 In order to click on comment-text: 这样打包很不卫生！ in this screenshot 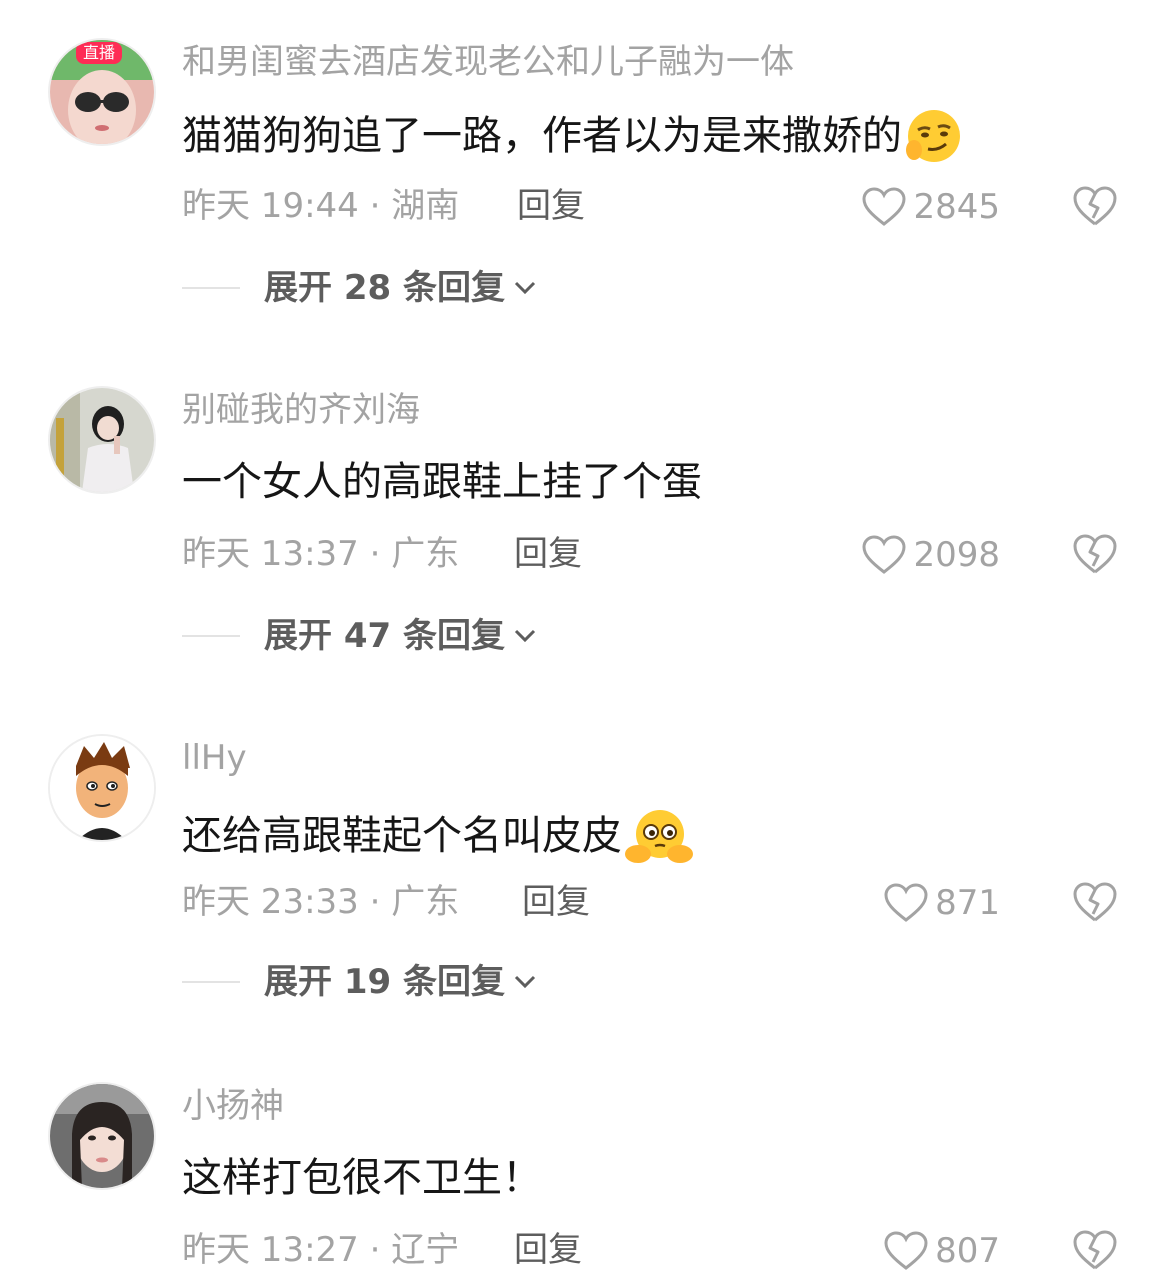, I will do `click(362, 1178)`.